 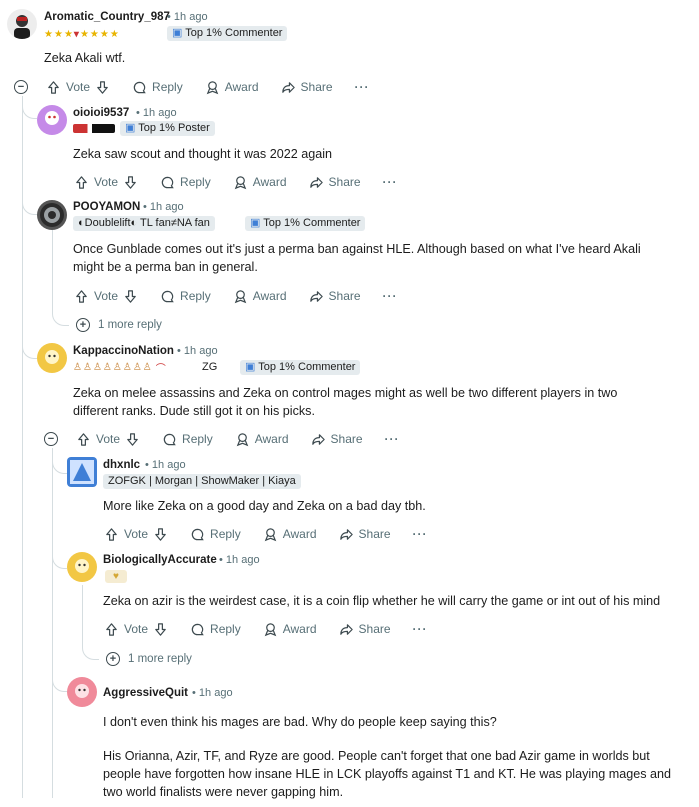 What do you see at coordinates (210, 367) in the screenshot?
I see `team-flair: ZG` at bounding box center [210, 367].